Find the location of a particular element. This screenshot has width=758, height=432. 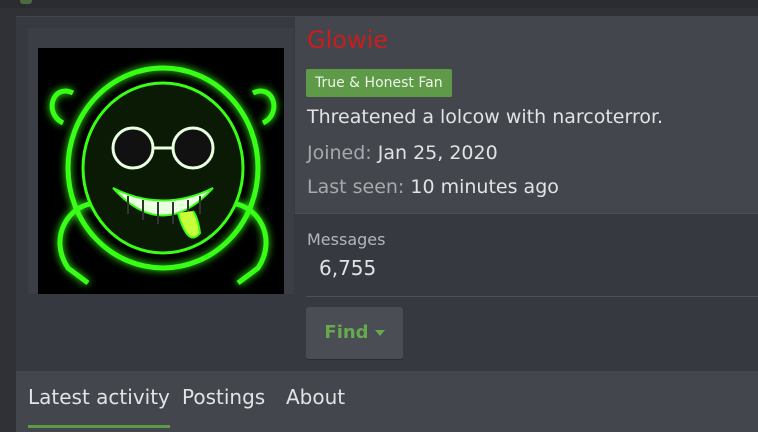

joined-line: Joined: Jan 25, 2020 is located at coordinates (402, 153).